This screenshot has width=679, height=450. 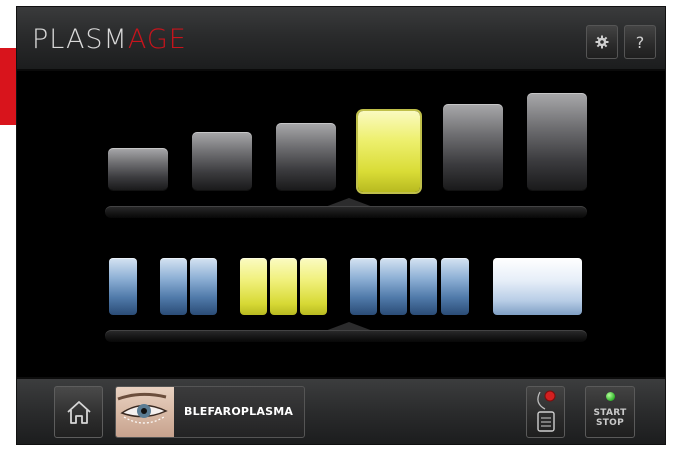 I want to click on help-label: ?, so click(x=640, y=42).